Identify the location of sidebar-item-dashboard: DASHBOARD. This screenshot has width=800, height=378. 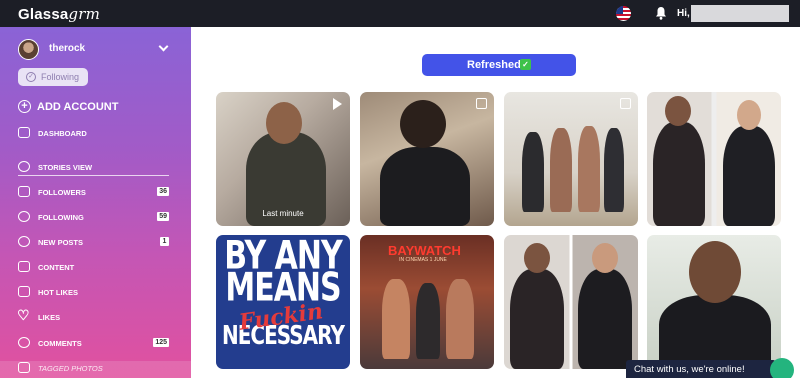
(94, 134).